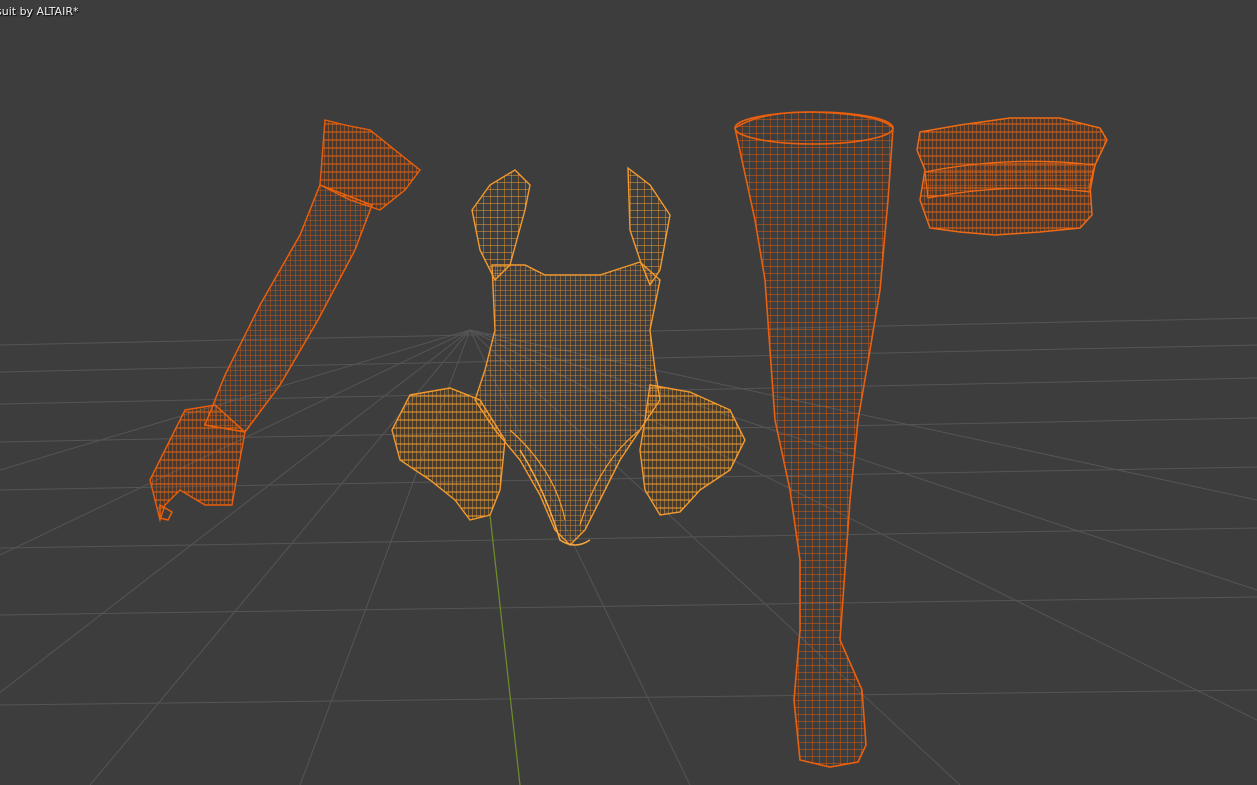 The image size is (1257, 785). I want to click on stocking-mesh, so click(814, 439).